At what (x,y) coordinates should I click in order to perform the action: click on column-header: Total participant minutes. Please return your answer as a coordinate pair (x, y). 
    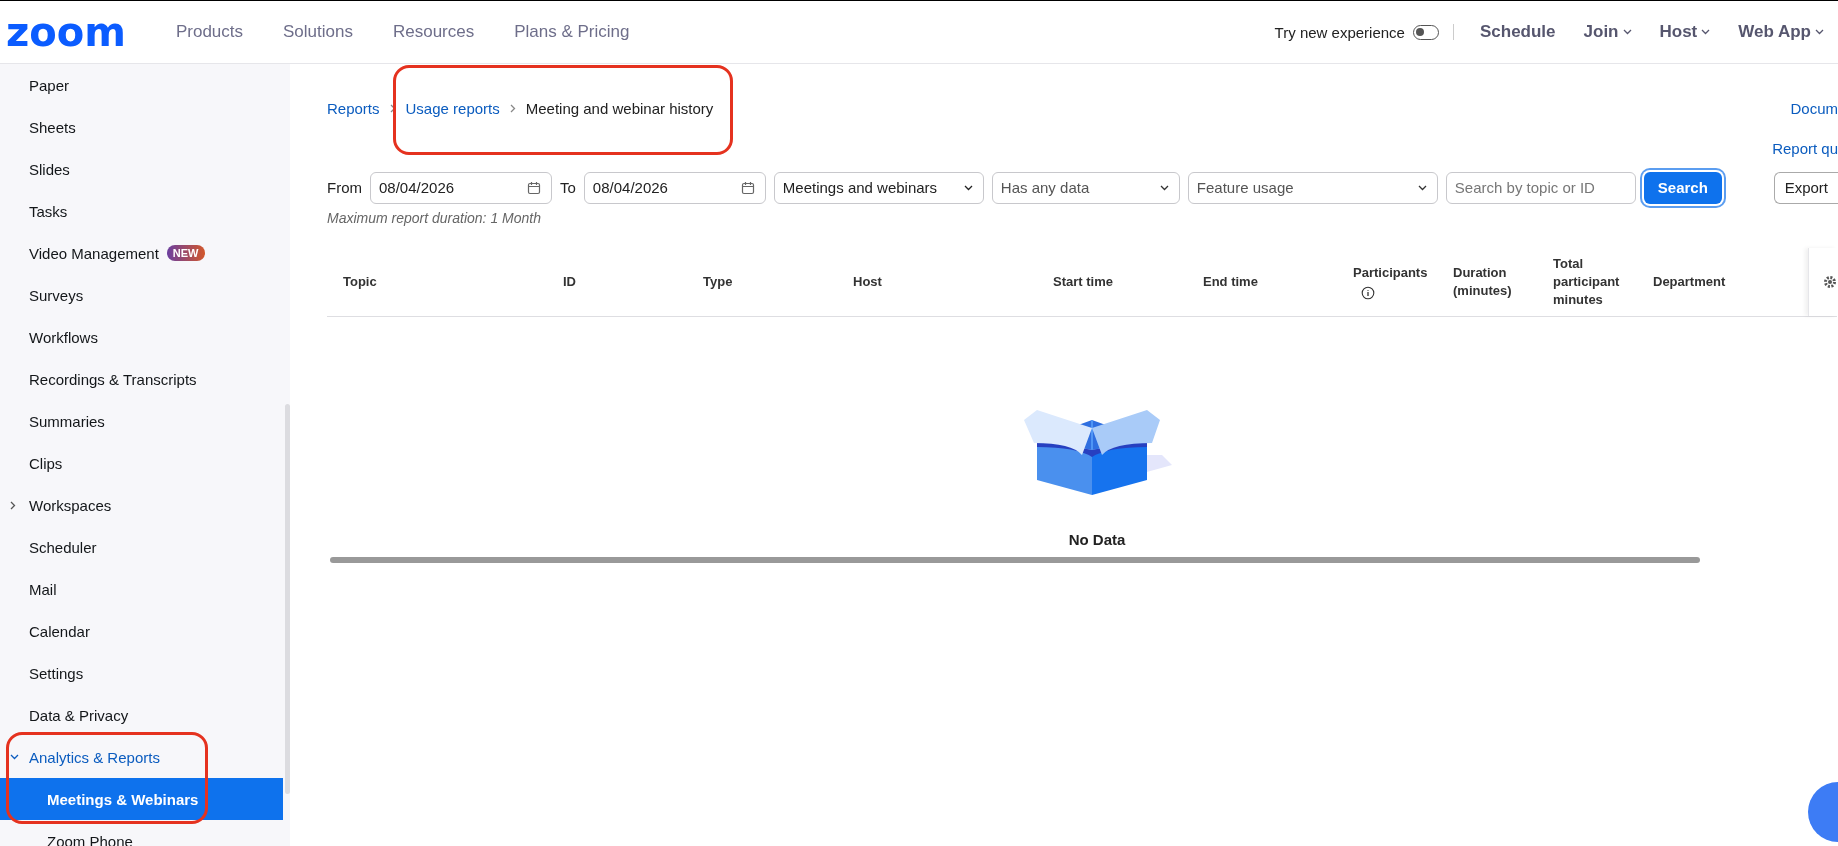
    Looking at the image, I should click on (1586, 282).